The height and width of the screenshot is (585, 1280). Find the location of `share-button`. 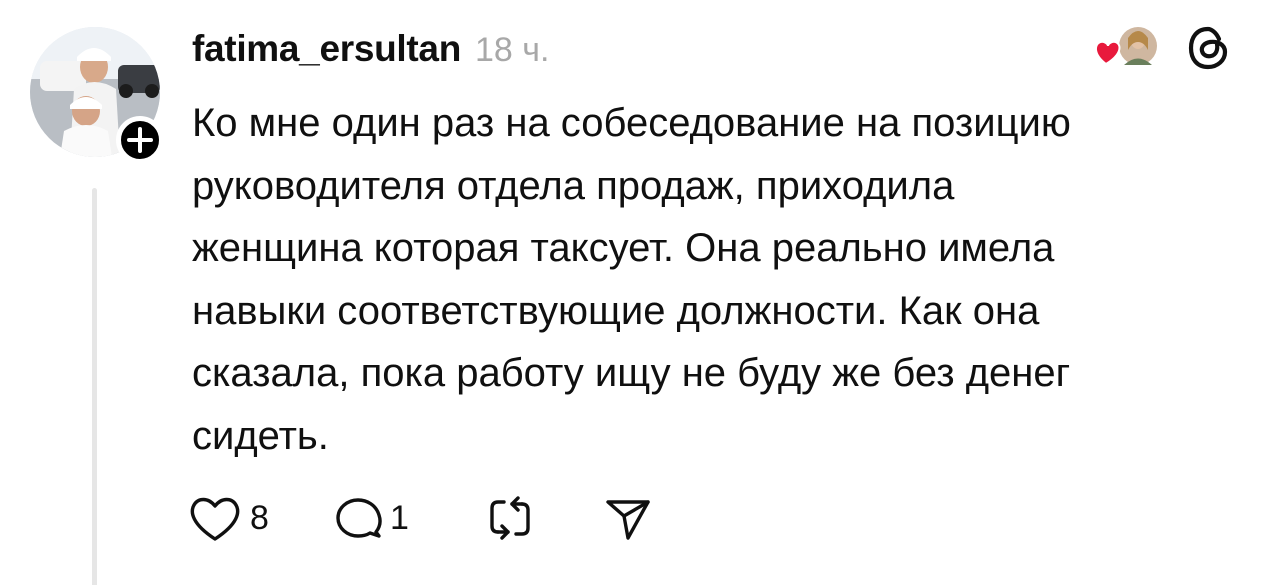

share-button is located at coordinates (632, 518).